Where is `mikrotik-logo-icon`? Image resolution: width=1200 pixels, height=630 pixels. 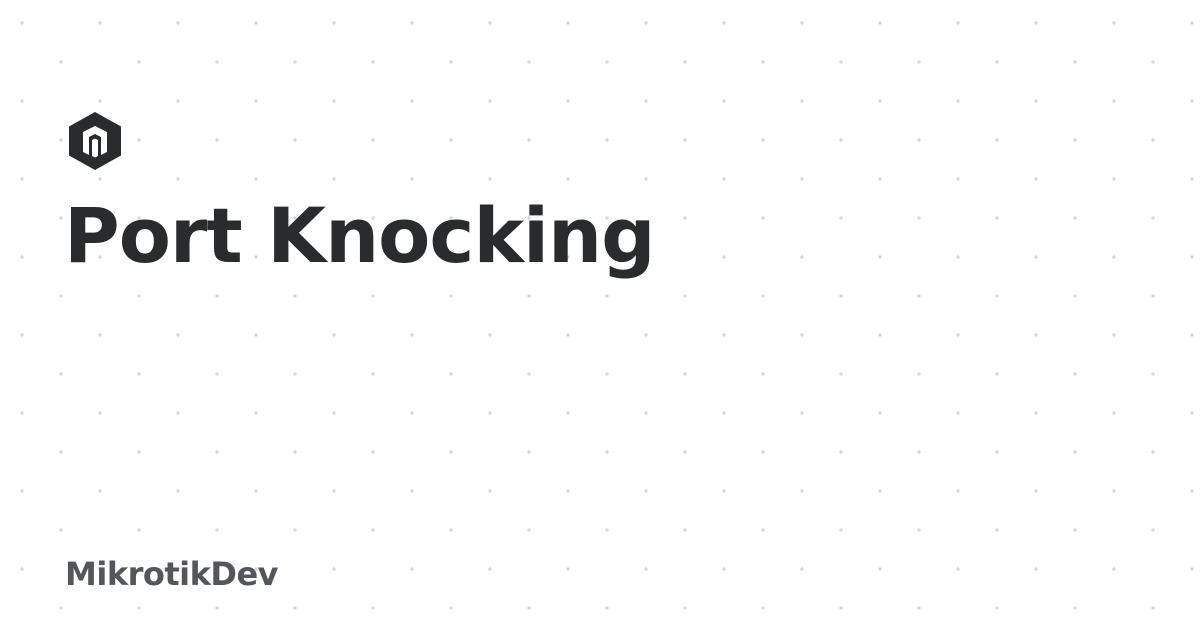
mikrotik-logo-icon is located at coordinates (95, 141).